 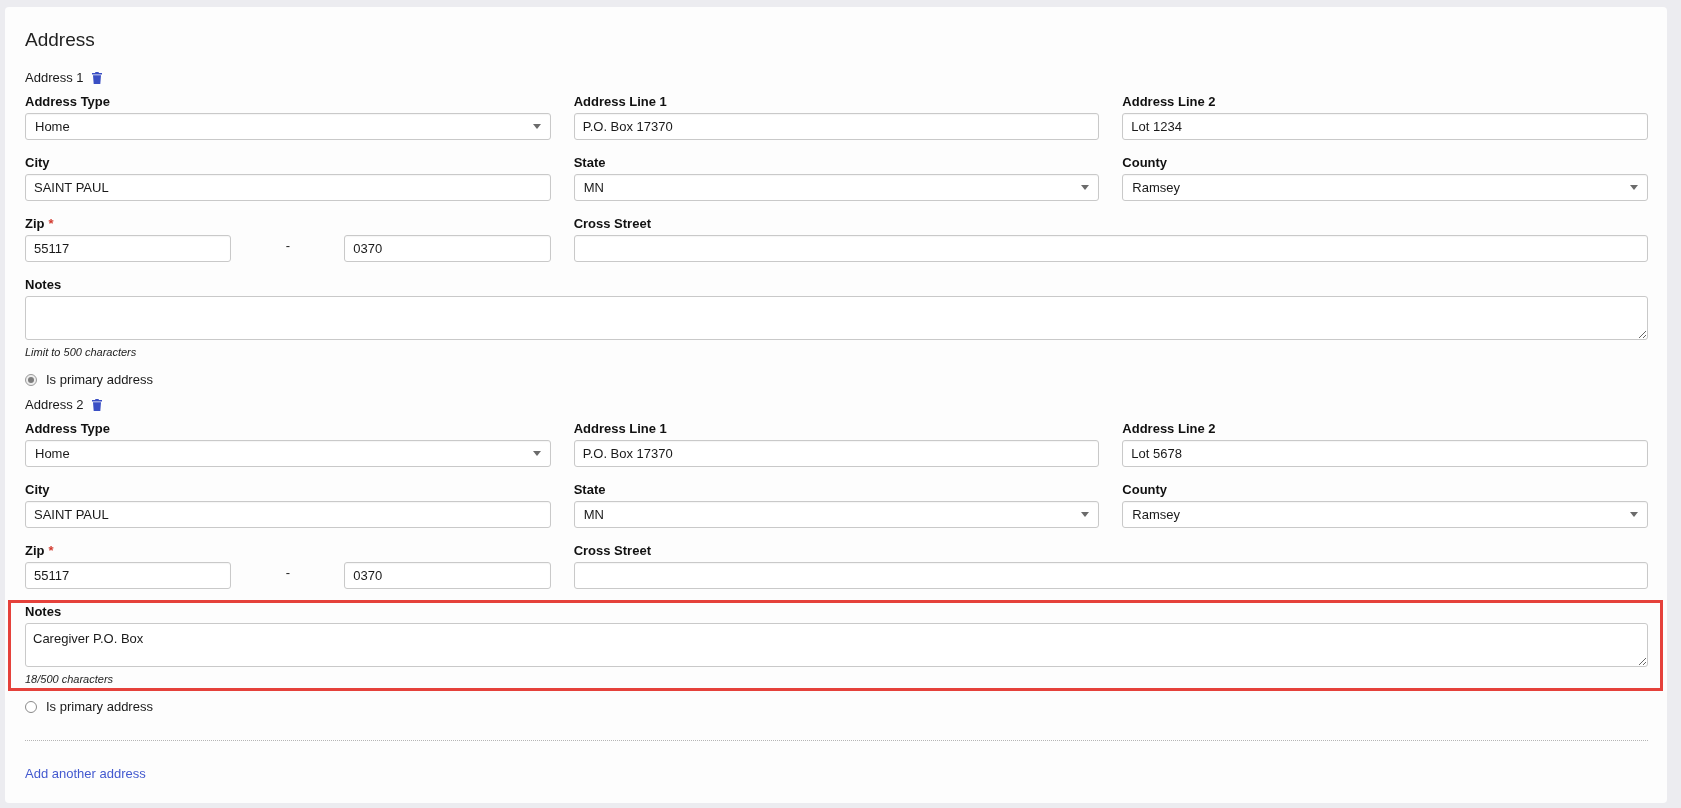 I want to click on text-field: Lot 5678, so click(x=1385, y=453).